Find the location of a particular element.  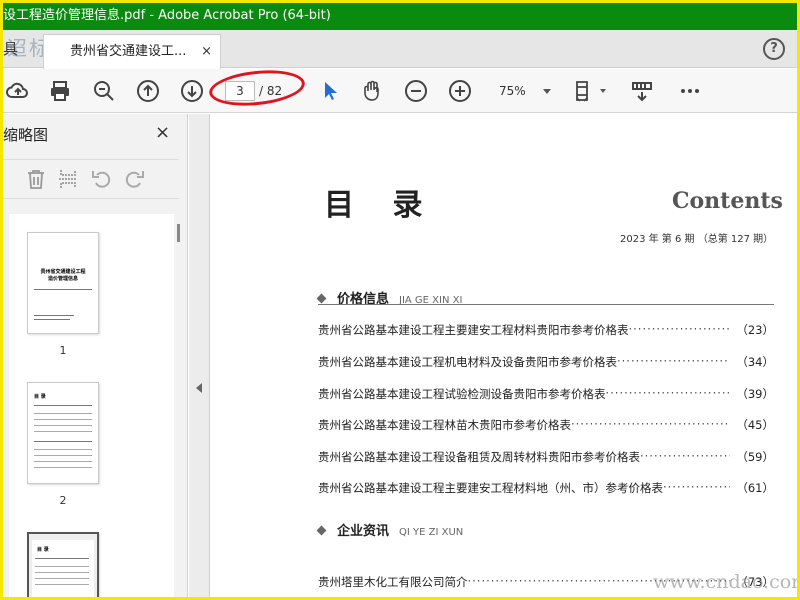

section-divider is located at coordinates (546, 304).